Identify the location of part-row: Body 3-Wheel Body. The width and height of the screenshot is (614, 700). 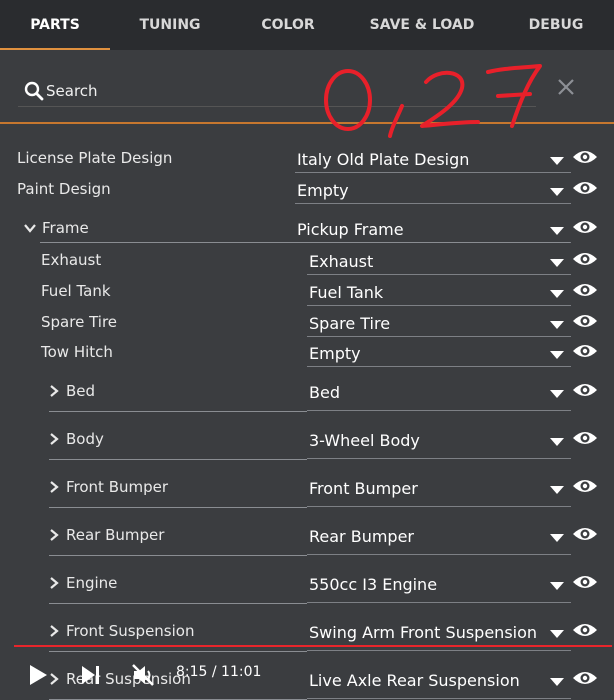
(307, 444).